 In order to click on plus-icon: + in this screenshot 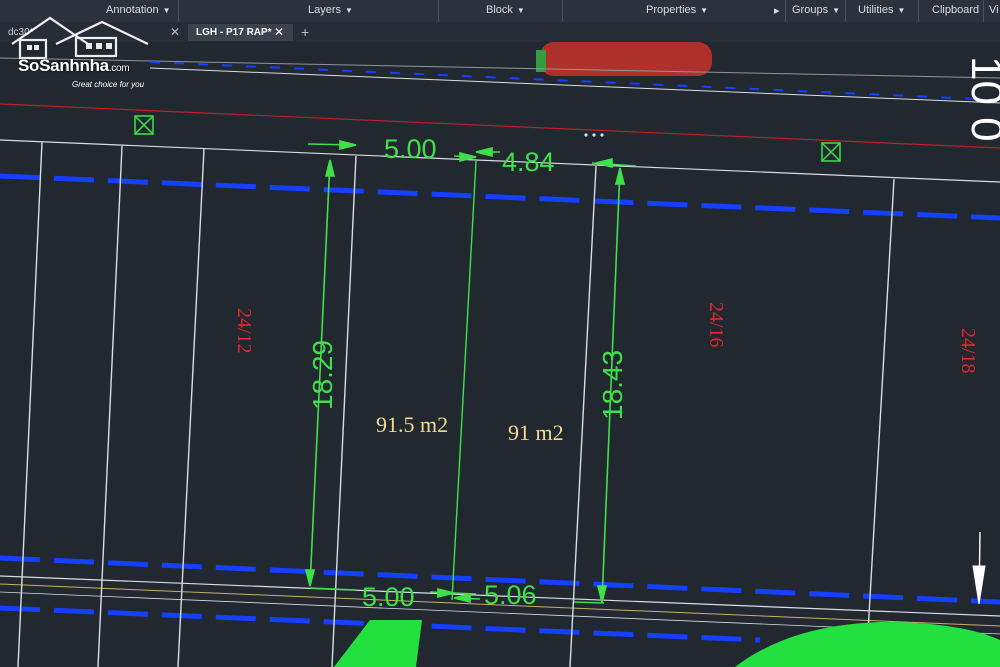, I will do `click(305, 32)`.